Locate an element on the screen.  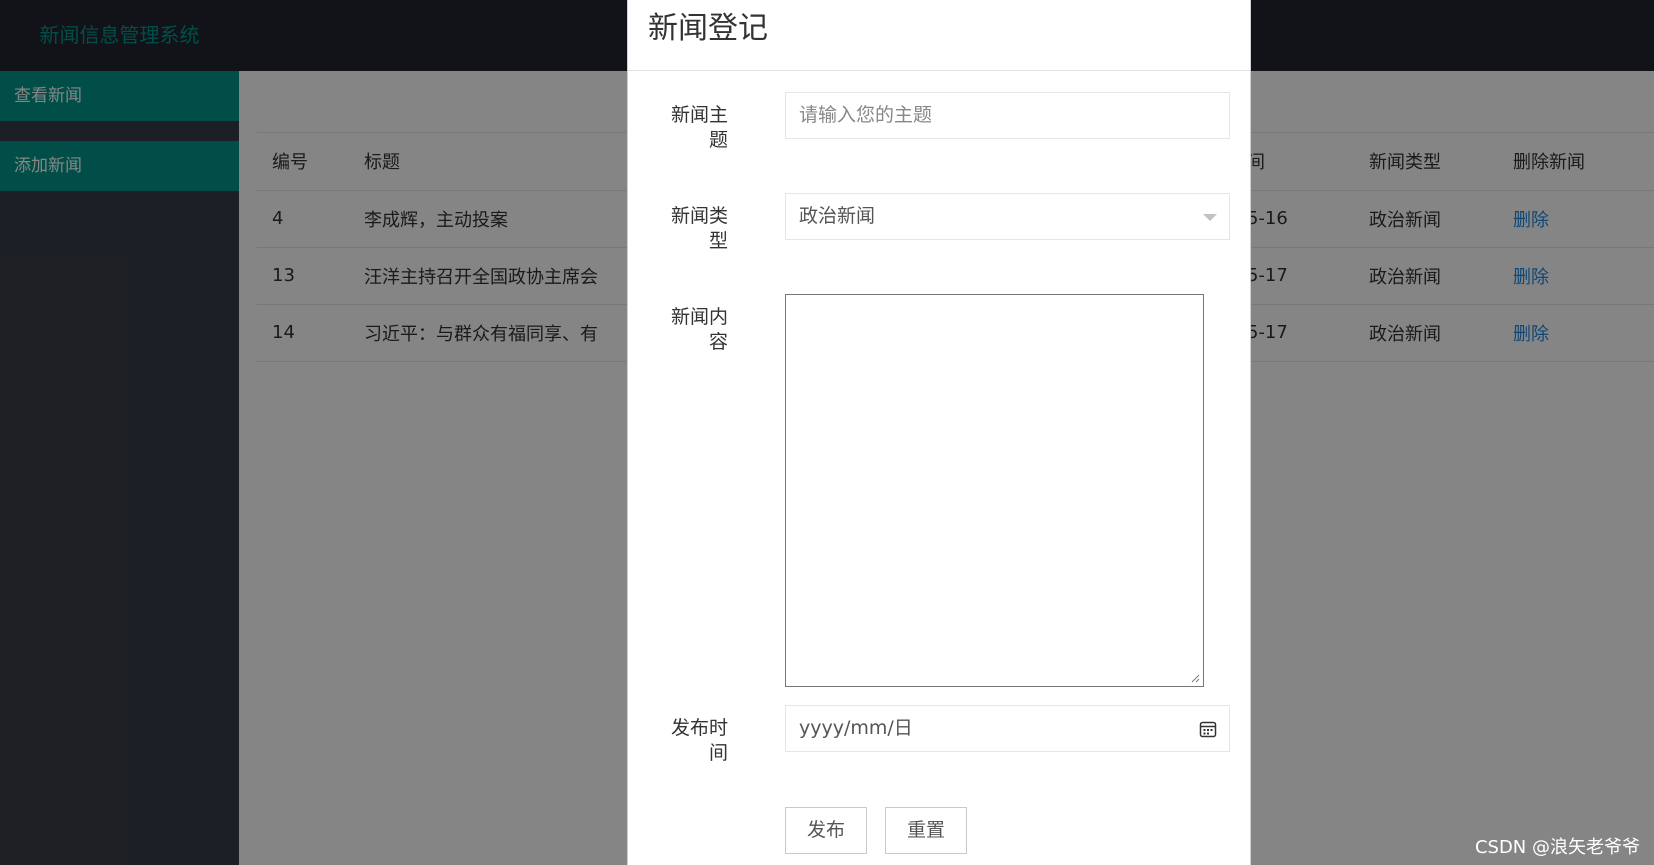
watermark: CSDN @浪矢老爷爷 is located at coordinates (1557, 847).